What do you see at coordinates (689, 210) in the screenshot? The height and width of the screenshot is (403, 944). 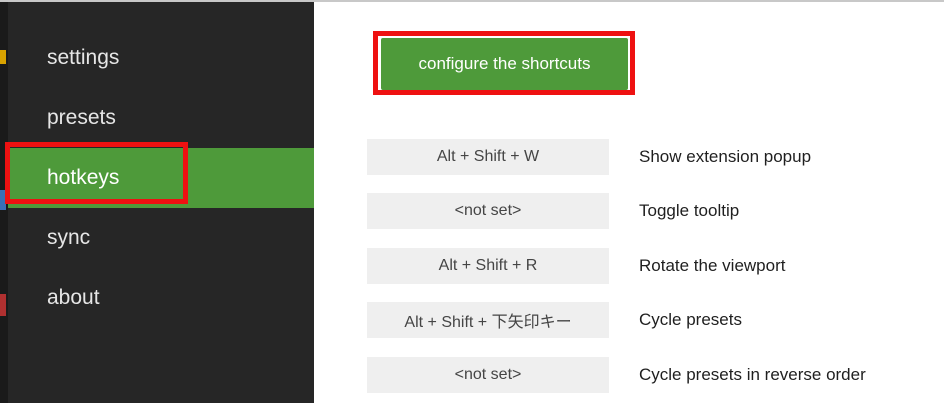 I see `shortcut-command-label: Toggle tooltip` at bounding box center [689, 210].